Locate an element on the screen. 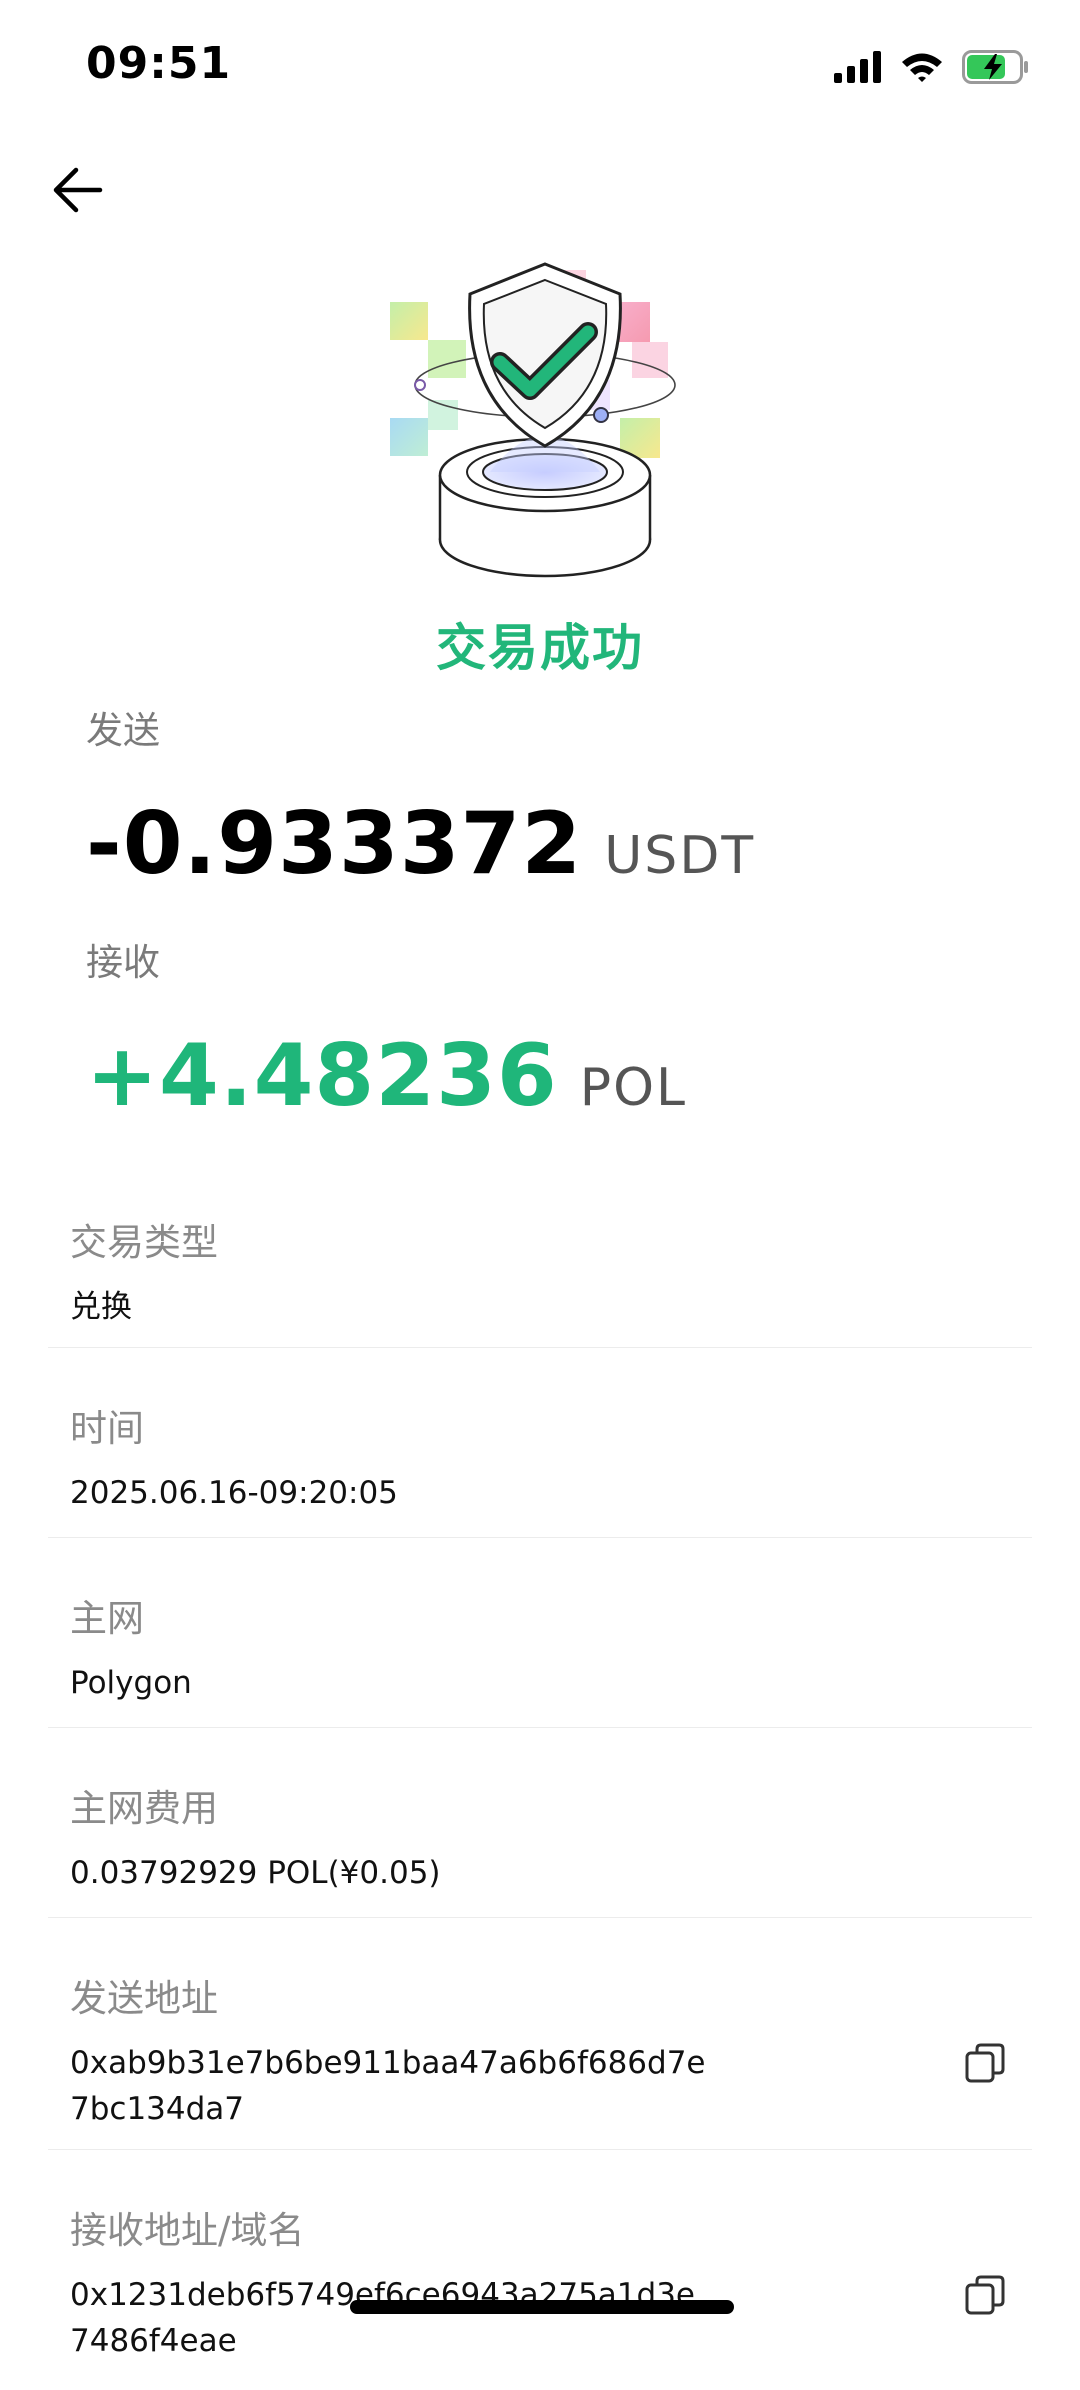  status-time: 09:51 is located at coordinates (159, 63).